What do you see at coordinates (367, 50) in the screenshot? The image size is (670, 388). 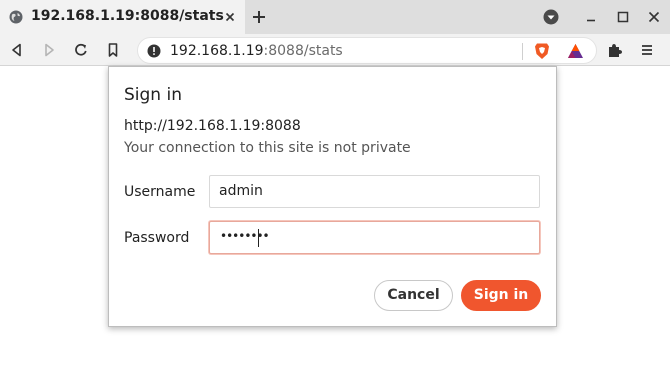 I see `address-bar: 192.168.1.19:8088/stats` at bounding box center [367, 50].